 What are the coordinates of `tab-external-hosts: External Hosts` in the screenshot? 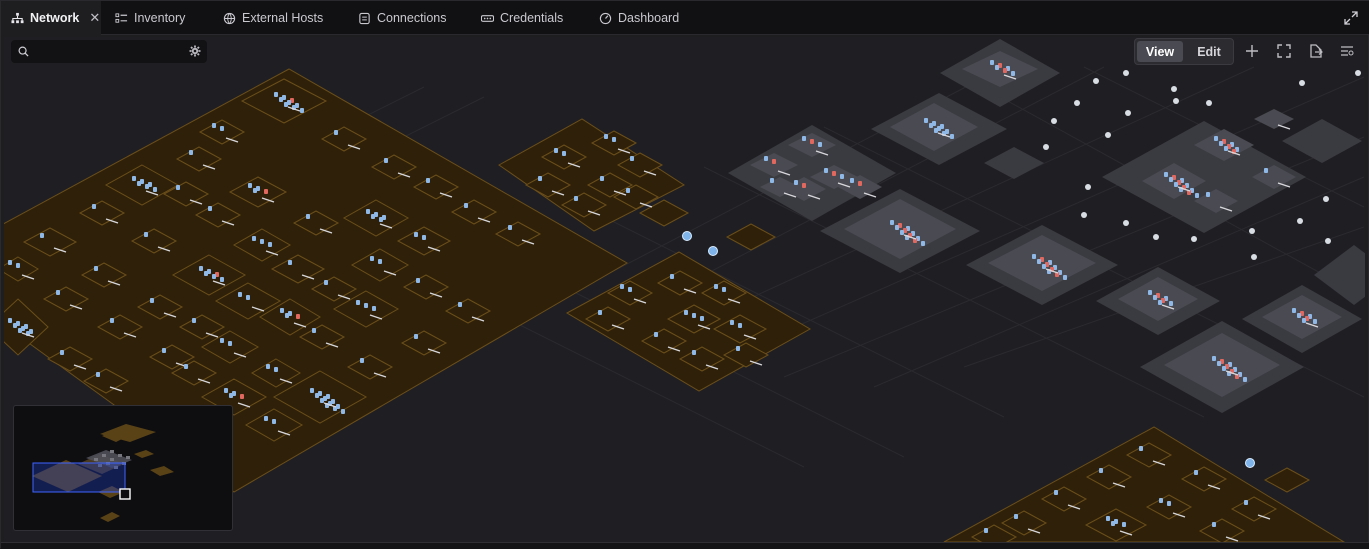 It's located at (279, 18).